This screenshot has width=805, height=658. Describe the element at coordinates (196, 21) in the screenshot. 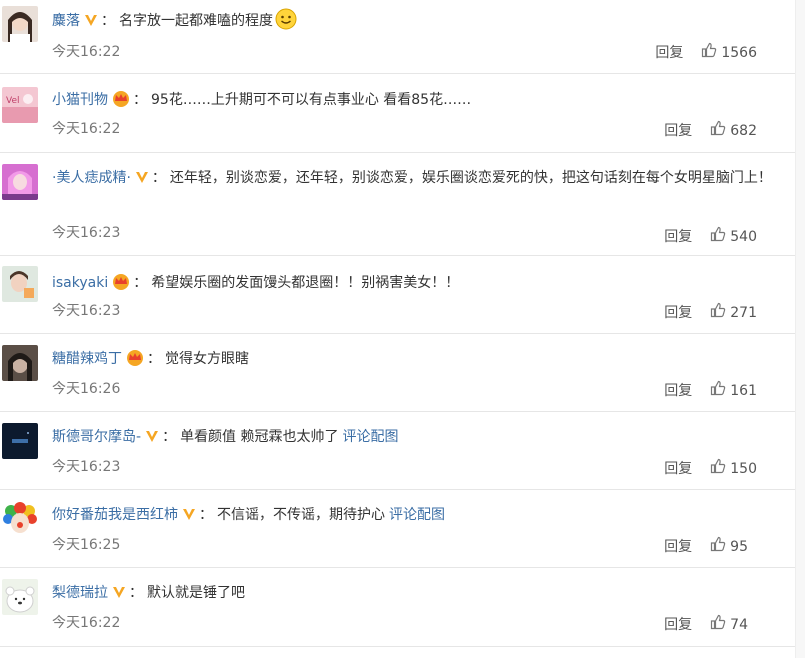

I see `comment-text: 名字放一起都难嗑的程度` at that location.